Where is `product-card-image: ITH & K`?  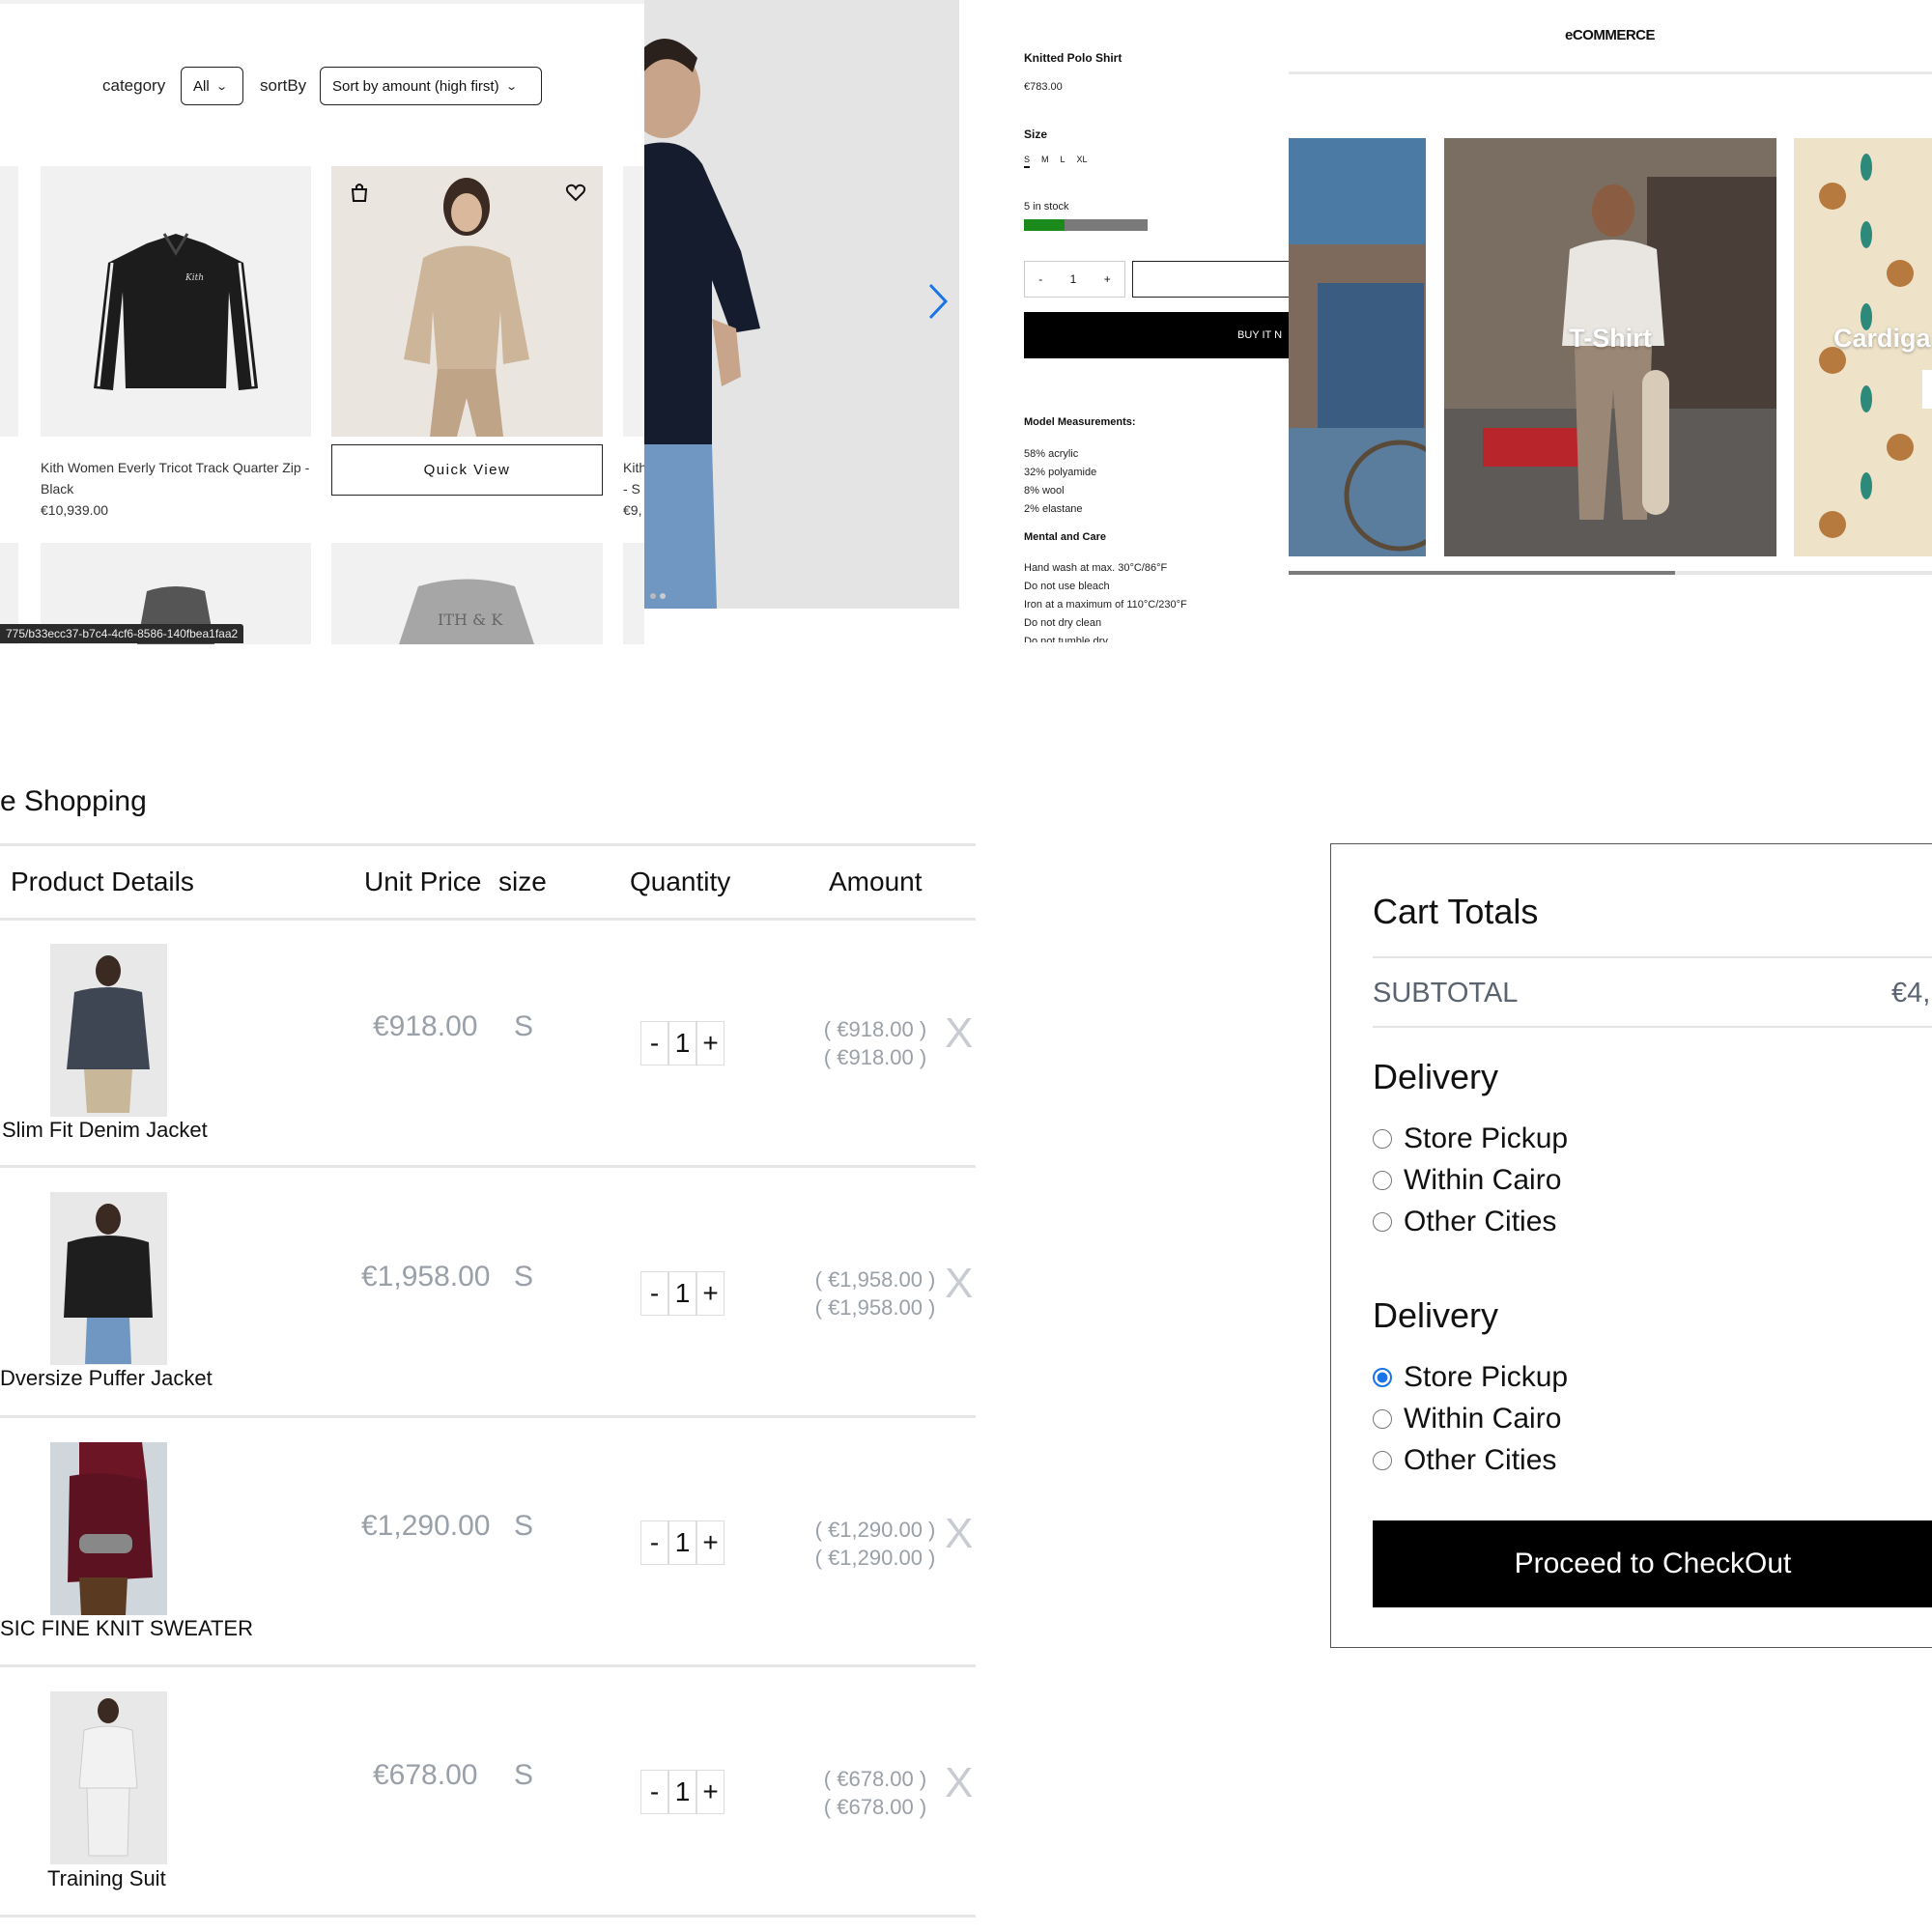
product-card-image: ITH & K is located at coordinates (467, 593).